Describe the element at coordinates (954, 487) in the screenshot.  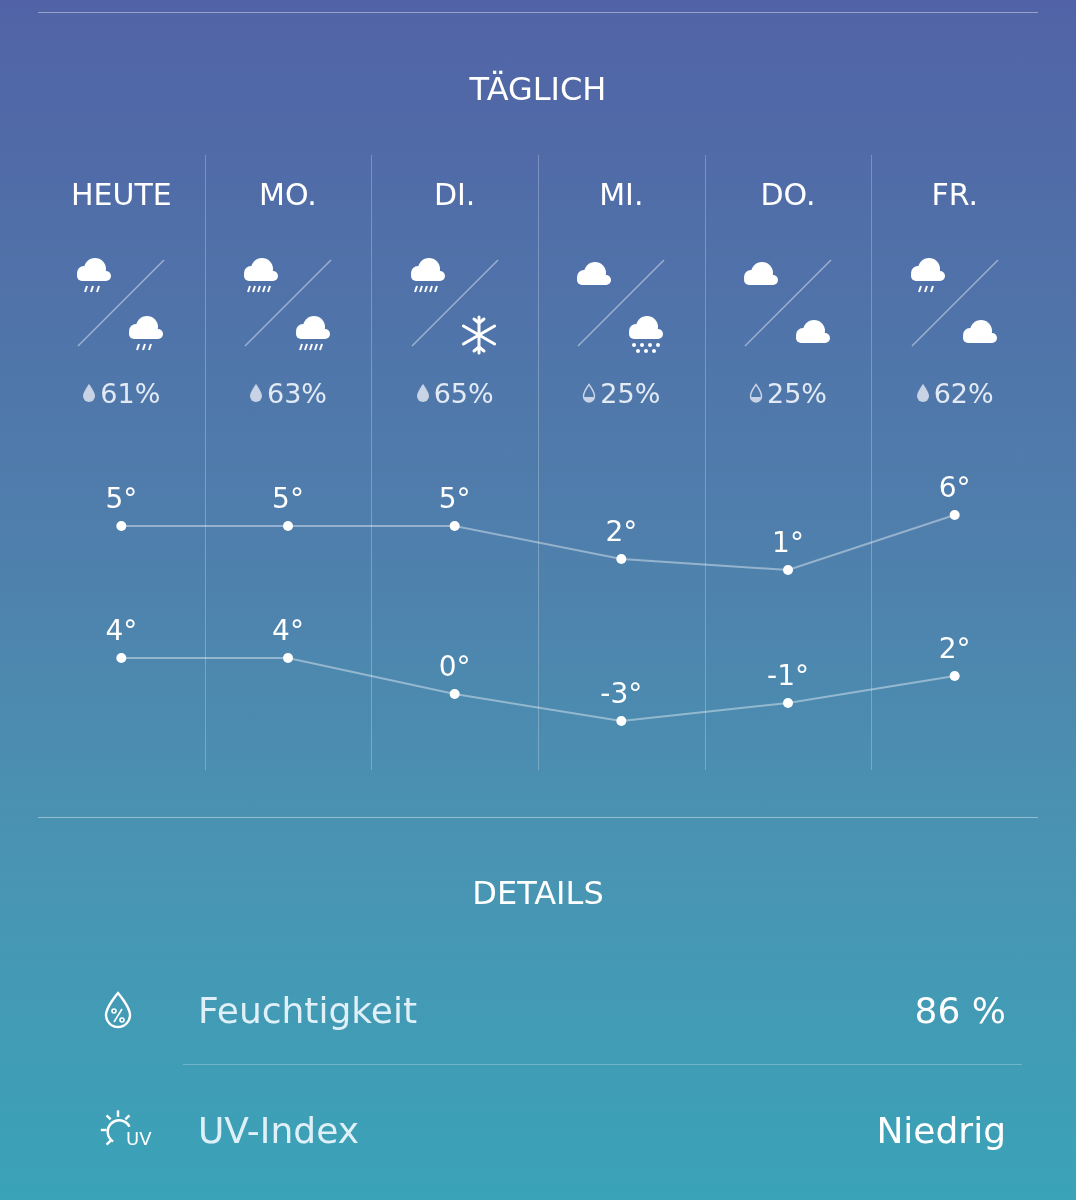
I see `temperature-label: 6°` at that location.